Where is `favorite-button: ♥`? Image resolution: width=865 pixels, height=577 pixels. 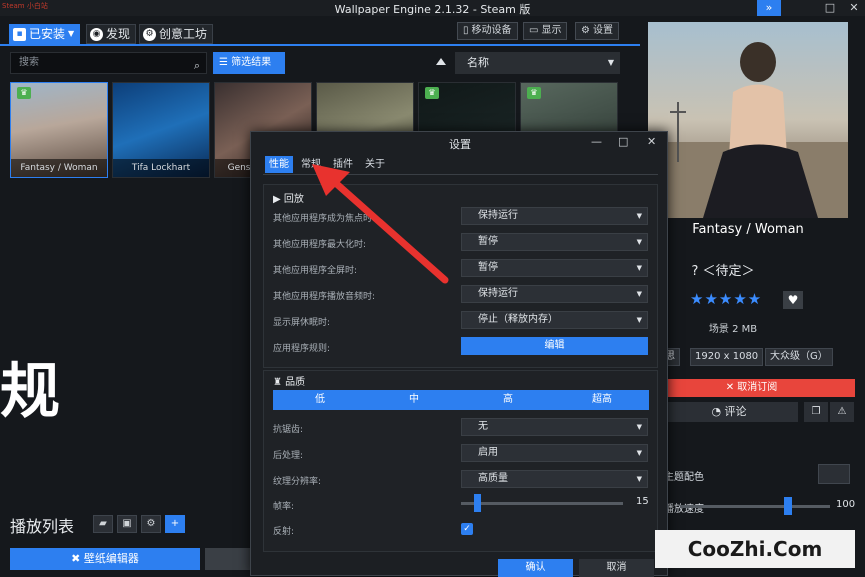 favorite-button: ♥ is located at coordinates (793, 300).